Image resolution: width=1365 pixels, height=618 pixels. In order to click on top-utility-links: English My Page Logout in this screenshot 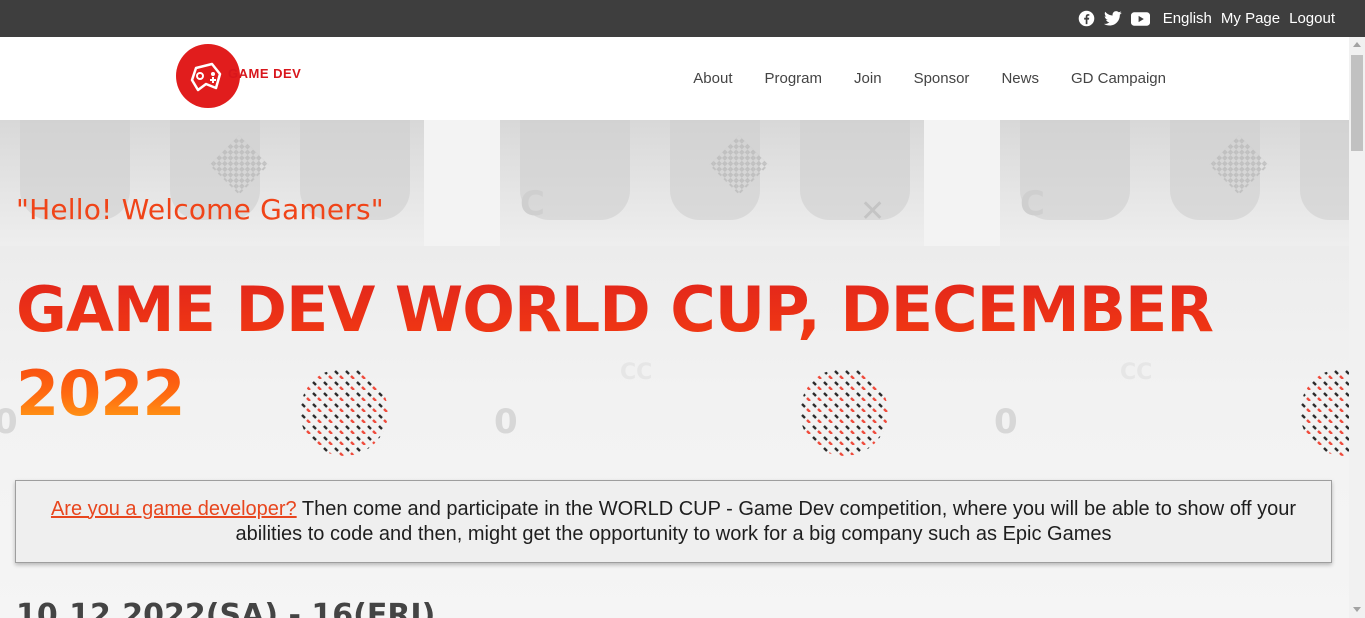, I will do `click(1206, 18)`.